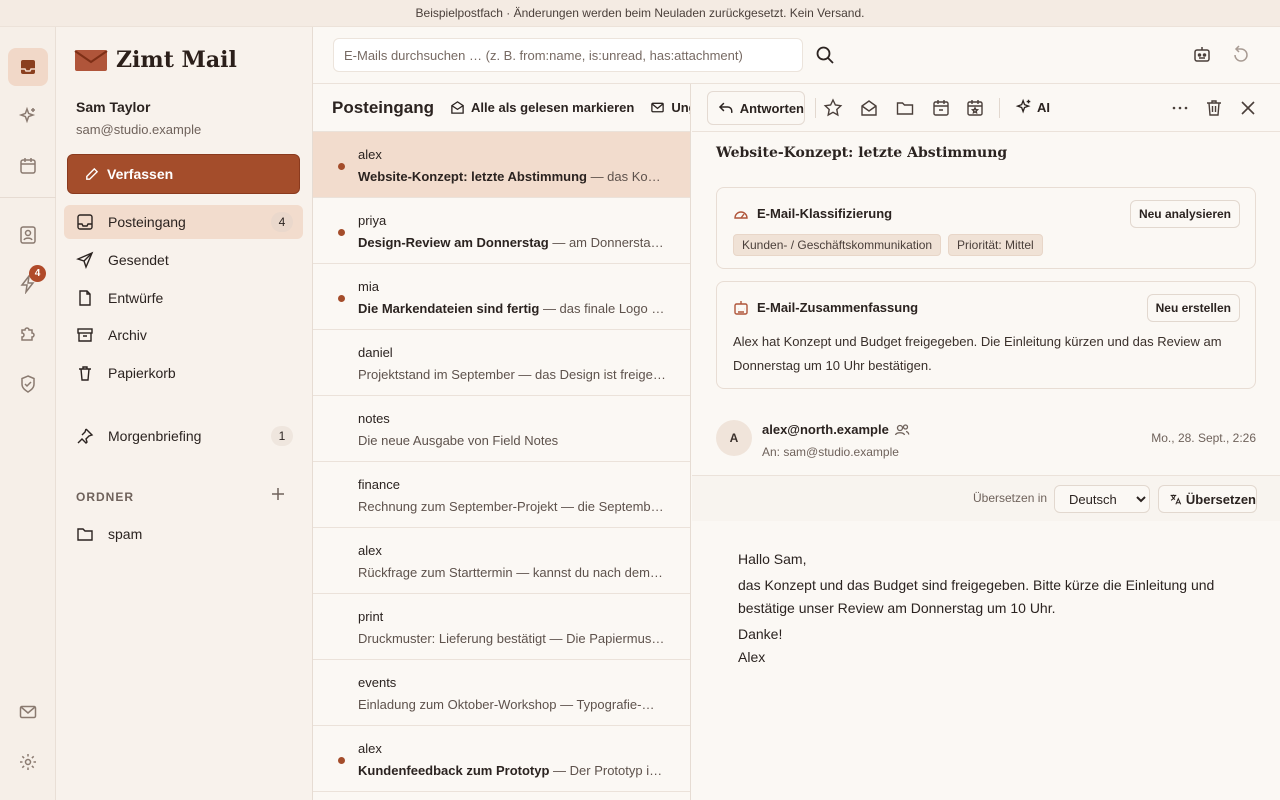  What do you see at coordinates (138, 260) in the screenshot?
I see `sidebar-item-label: Gesendet` at bounding box center [138, 260].